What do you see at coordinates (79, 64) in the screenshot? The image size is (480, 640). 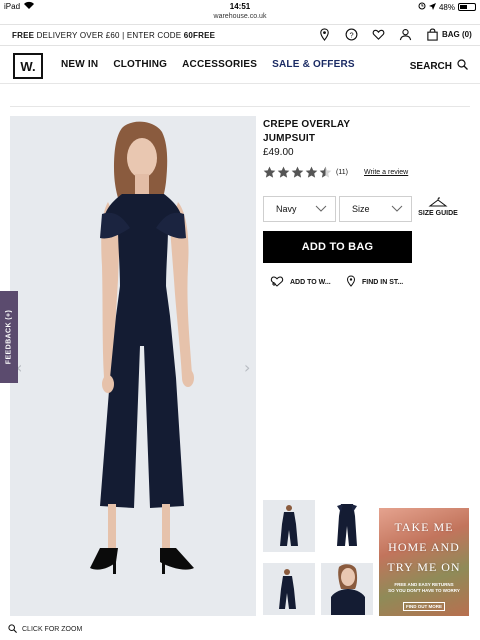 I see `nav-new-in: NEW IN` at bounding box center [79, 64].